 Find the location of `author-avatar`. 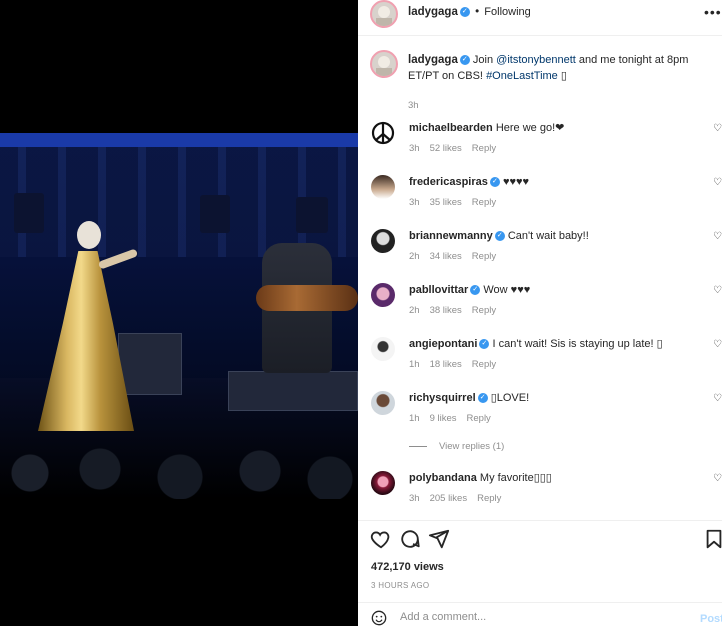

author-avatar is located at coordinates (384, 14).